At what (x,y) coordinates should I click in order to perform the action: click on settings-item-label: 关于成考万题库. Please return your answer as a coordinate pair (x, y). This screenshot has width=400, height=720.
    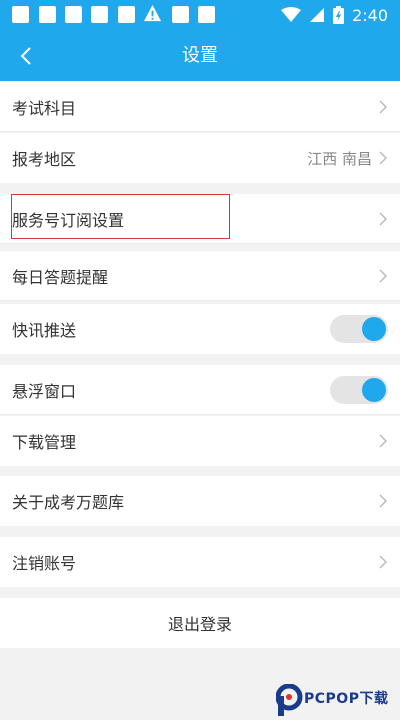
    Looking at the image, I should click on (68, 502).